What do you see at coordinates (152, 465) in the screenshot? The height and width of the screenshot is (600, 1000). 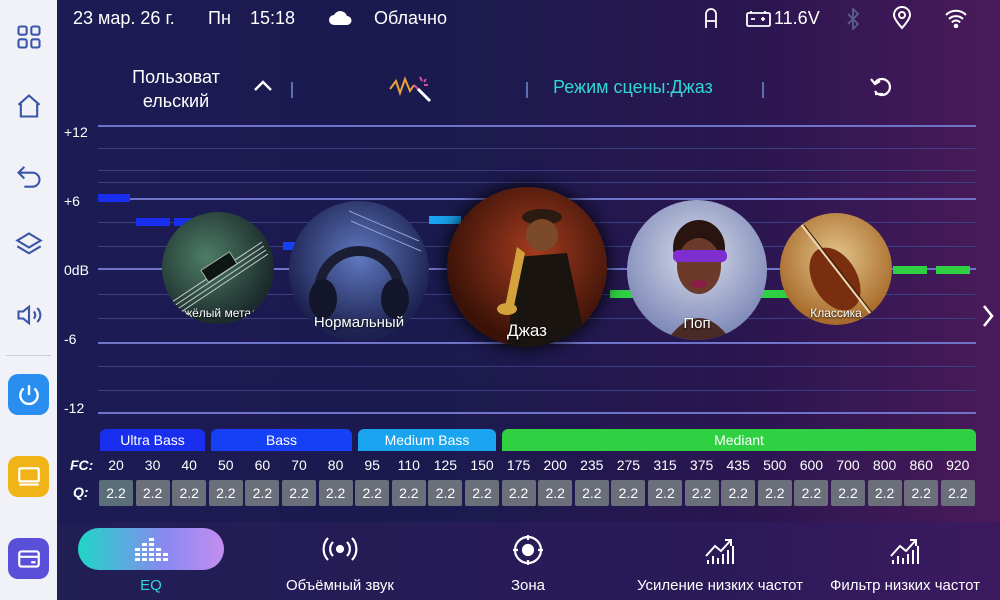 I see `fc-value: 30` at bounding box center [152, 465].